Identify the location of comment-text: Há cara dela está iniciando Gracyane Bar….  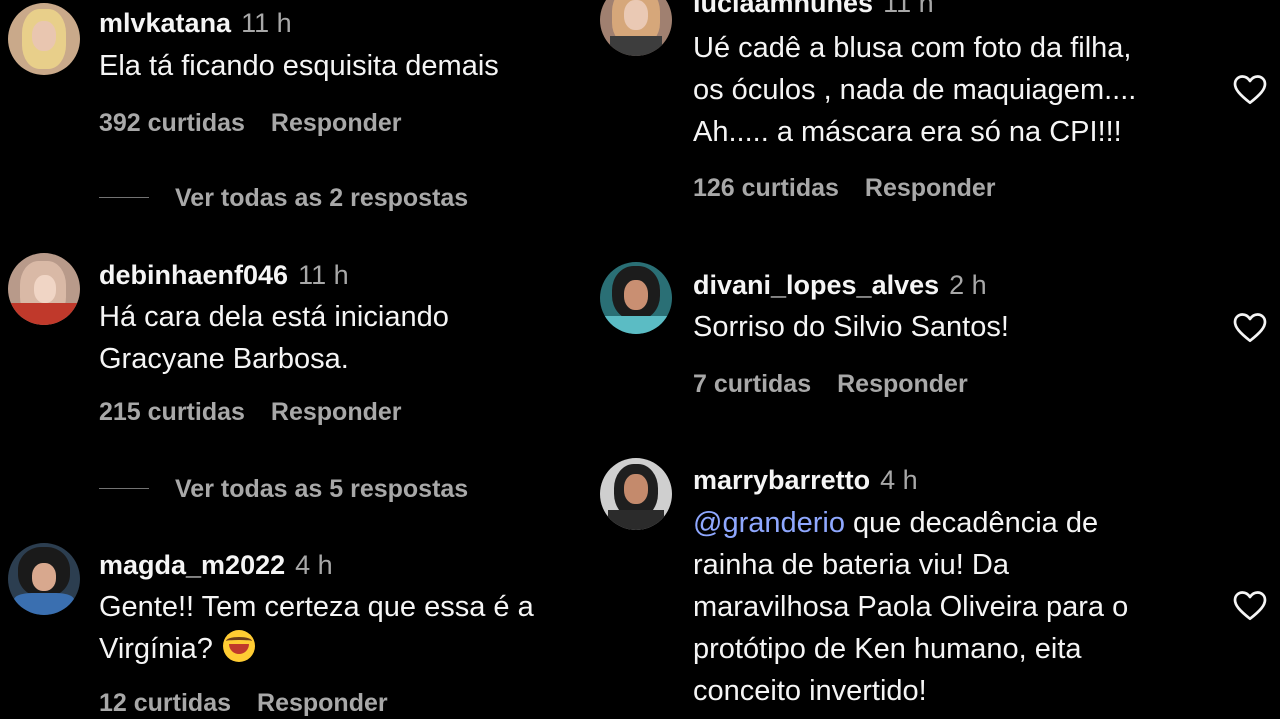
(274, 338).